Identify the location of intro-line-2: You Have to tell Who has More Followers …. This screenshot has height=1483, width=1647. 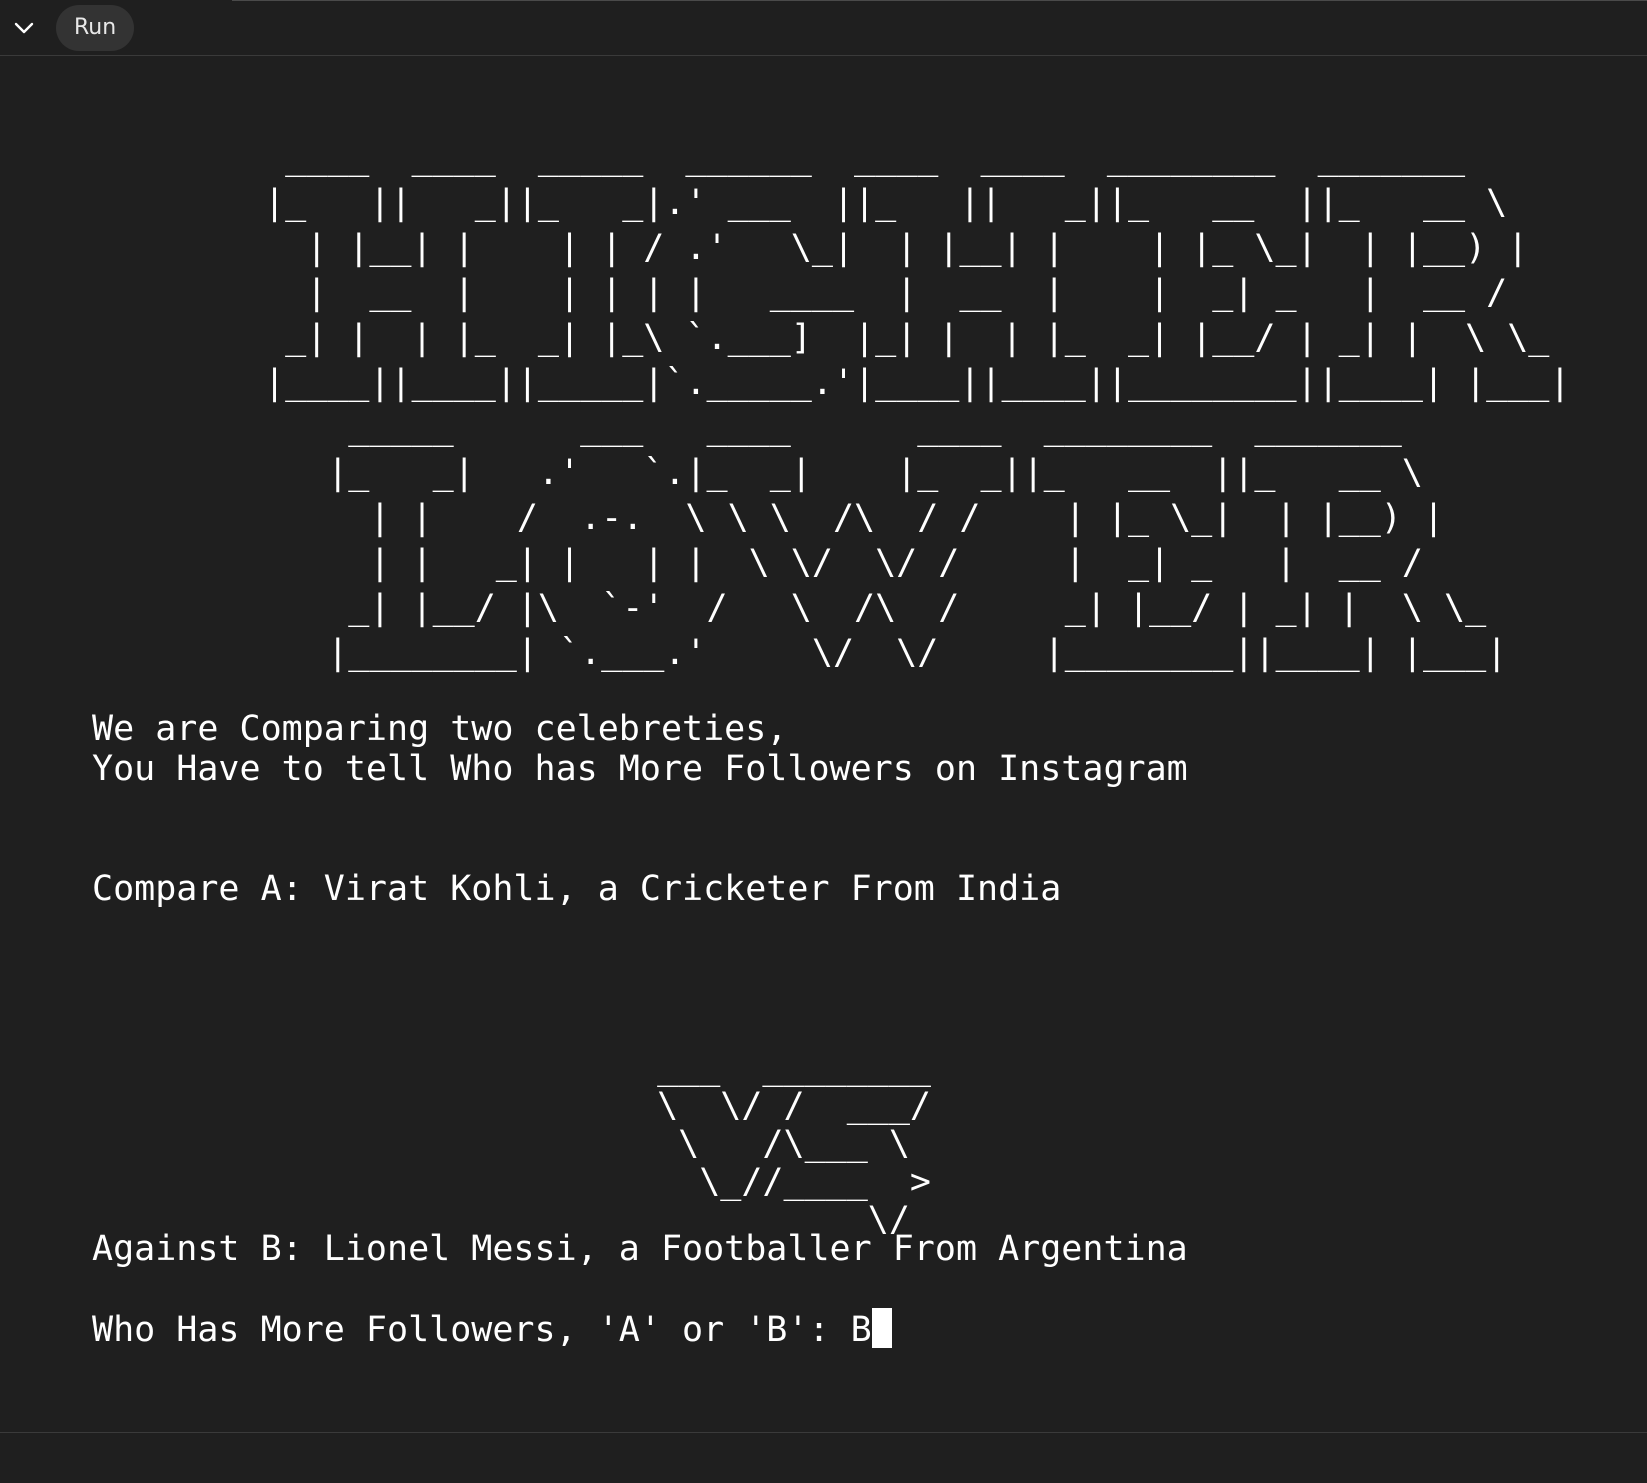
(640, 769).